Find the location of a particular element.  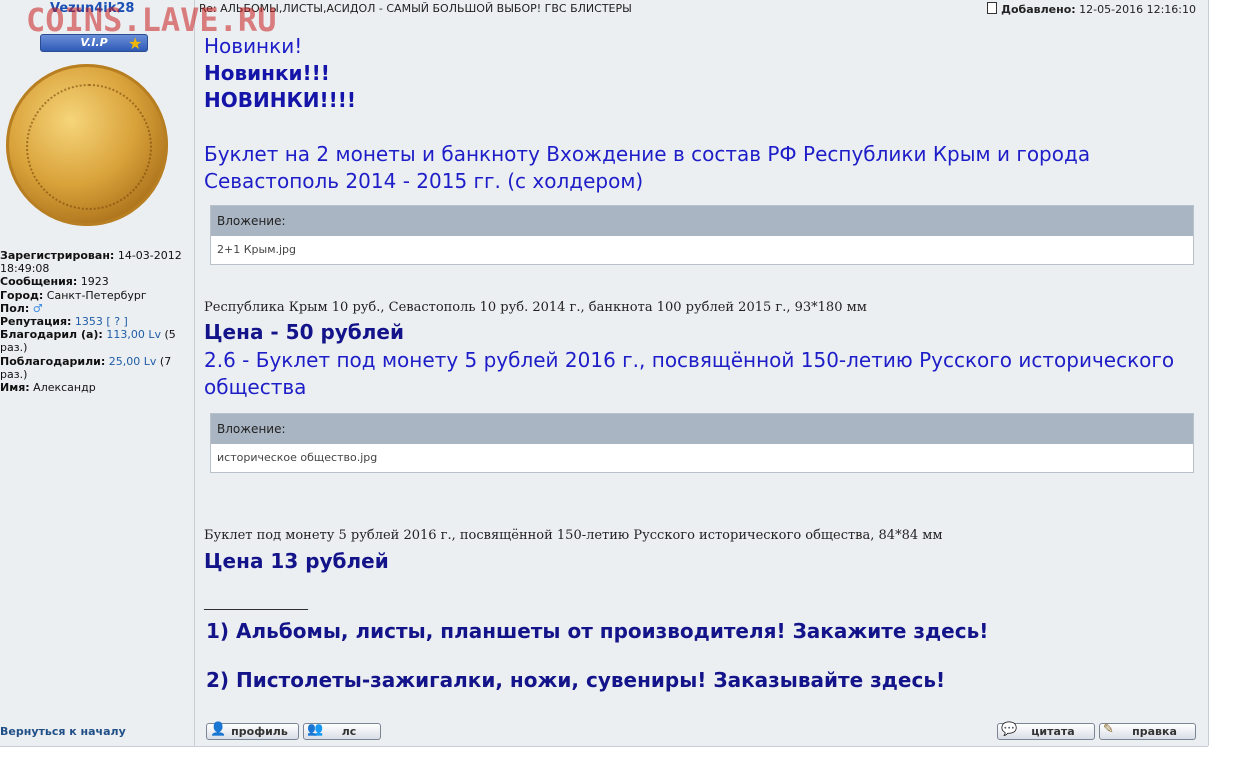

attachment-box-1: Вложение: 2+1 Крым.jpg is located at coordinates (702, 235).